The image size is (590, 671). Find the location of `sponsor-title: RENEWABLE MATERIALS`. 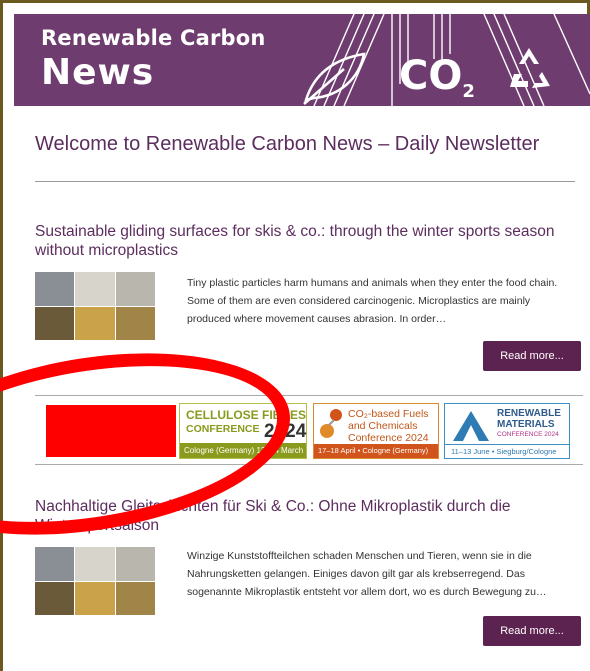

sponsor-title: RENEWABLE MATERIALS is located at coordinates (529, 419).